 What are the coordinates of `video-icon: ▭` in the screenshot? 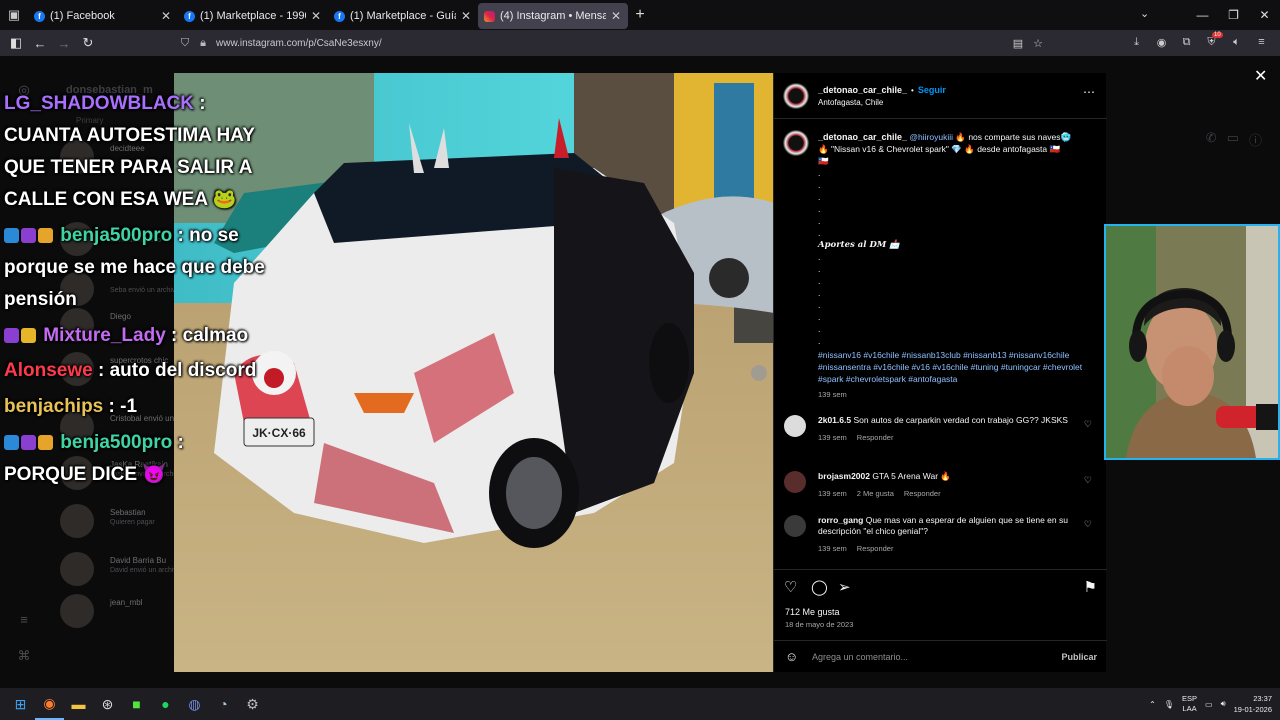 It's located at (1233, 139).